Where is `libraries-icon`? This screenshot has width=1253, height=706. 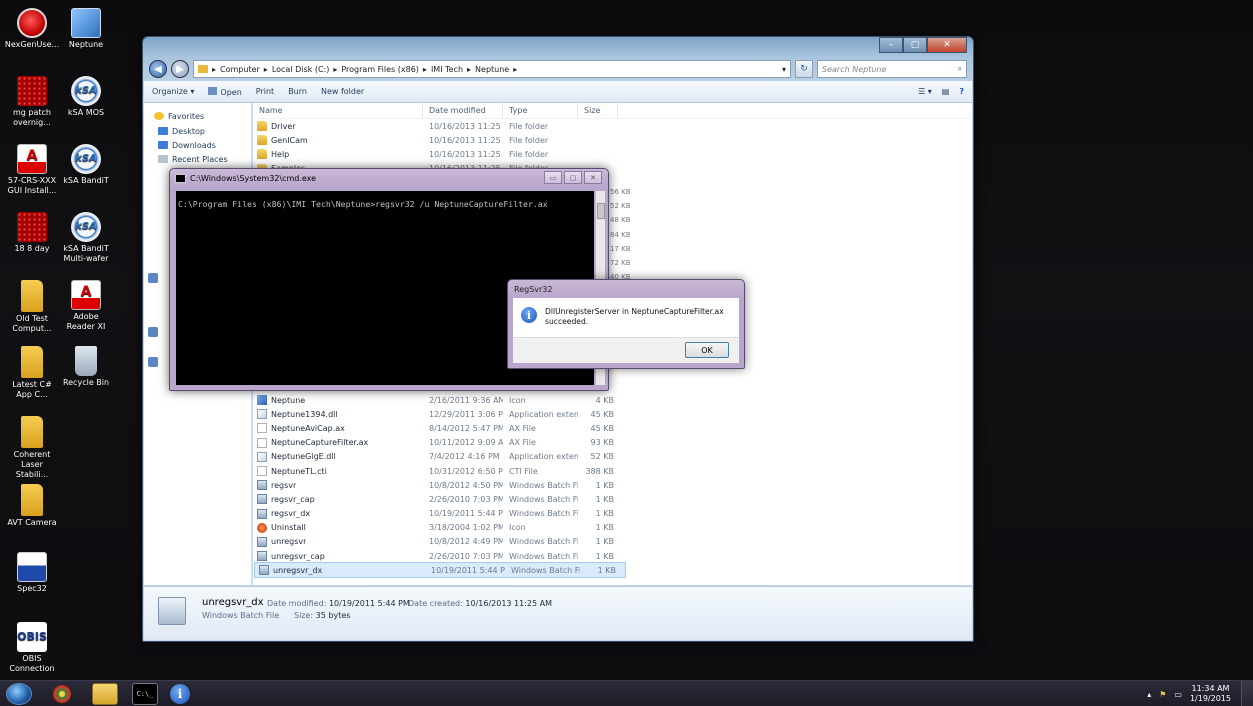
libraries-icon is located at coordinates (153, 278).